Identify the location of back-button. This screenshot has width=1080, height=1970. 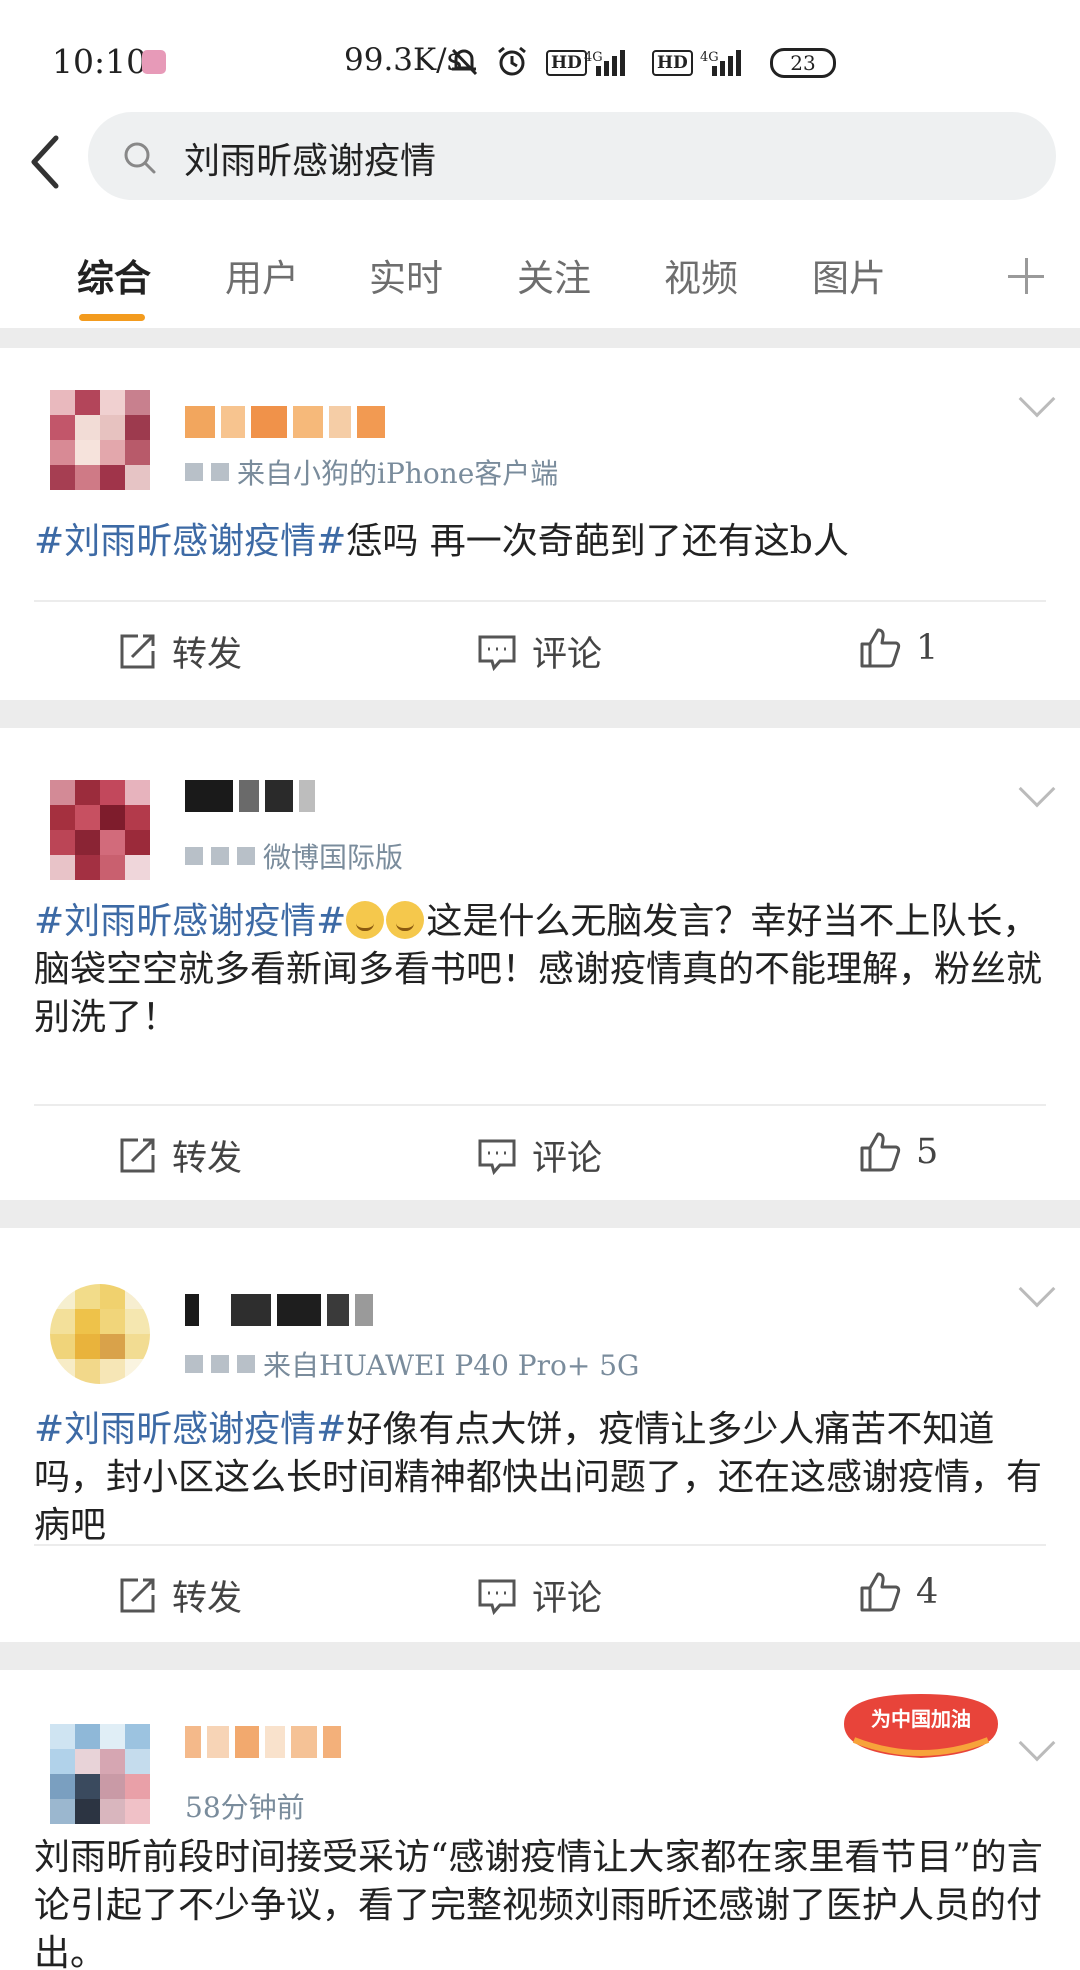
(52, 162).